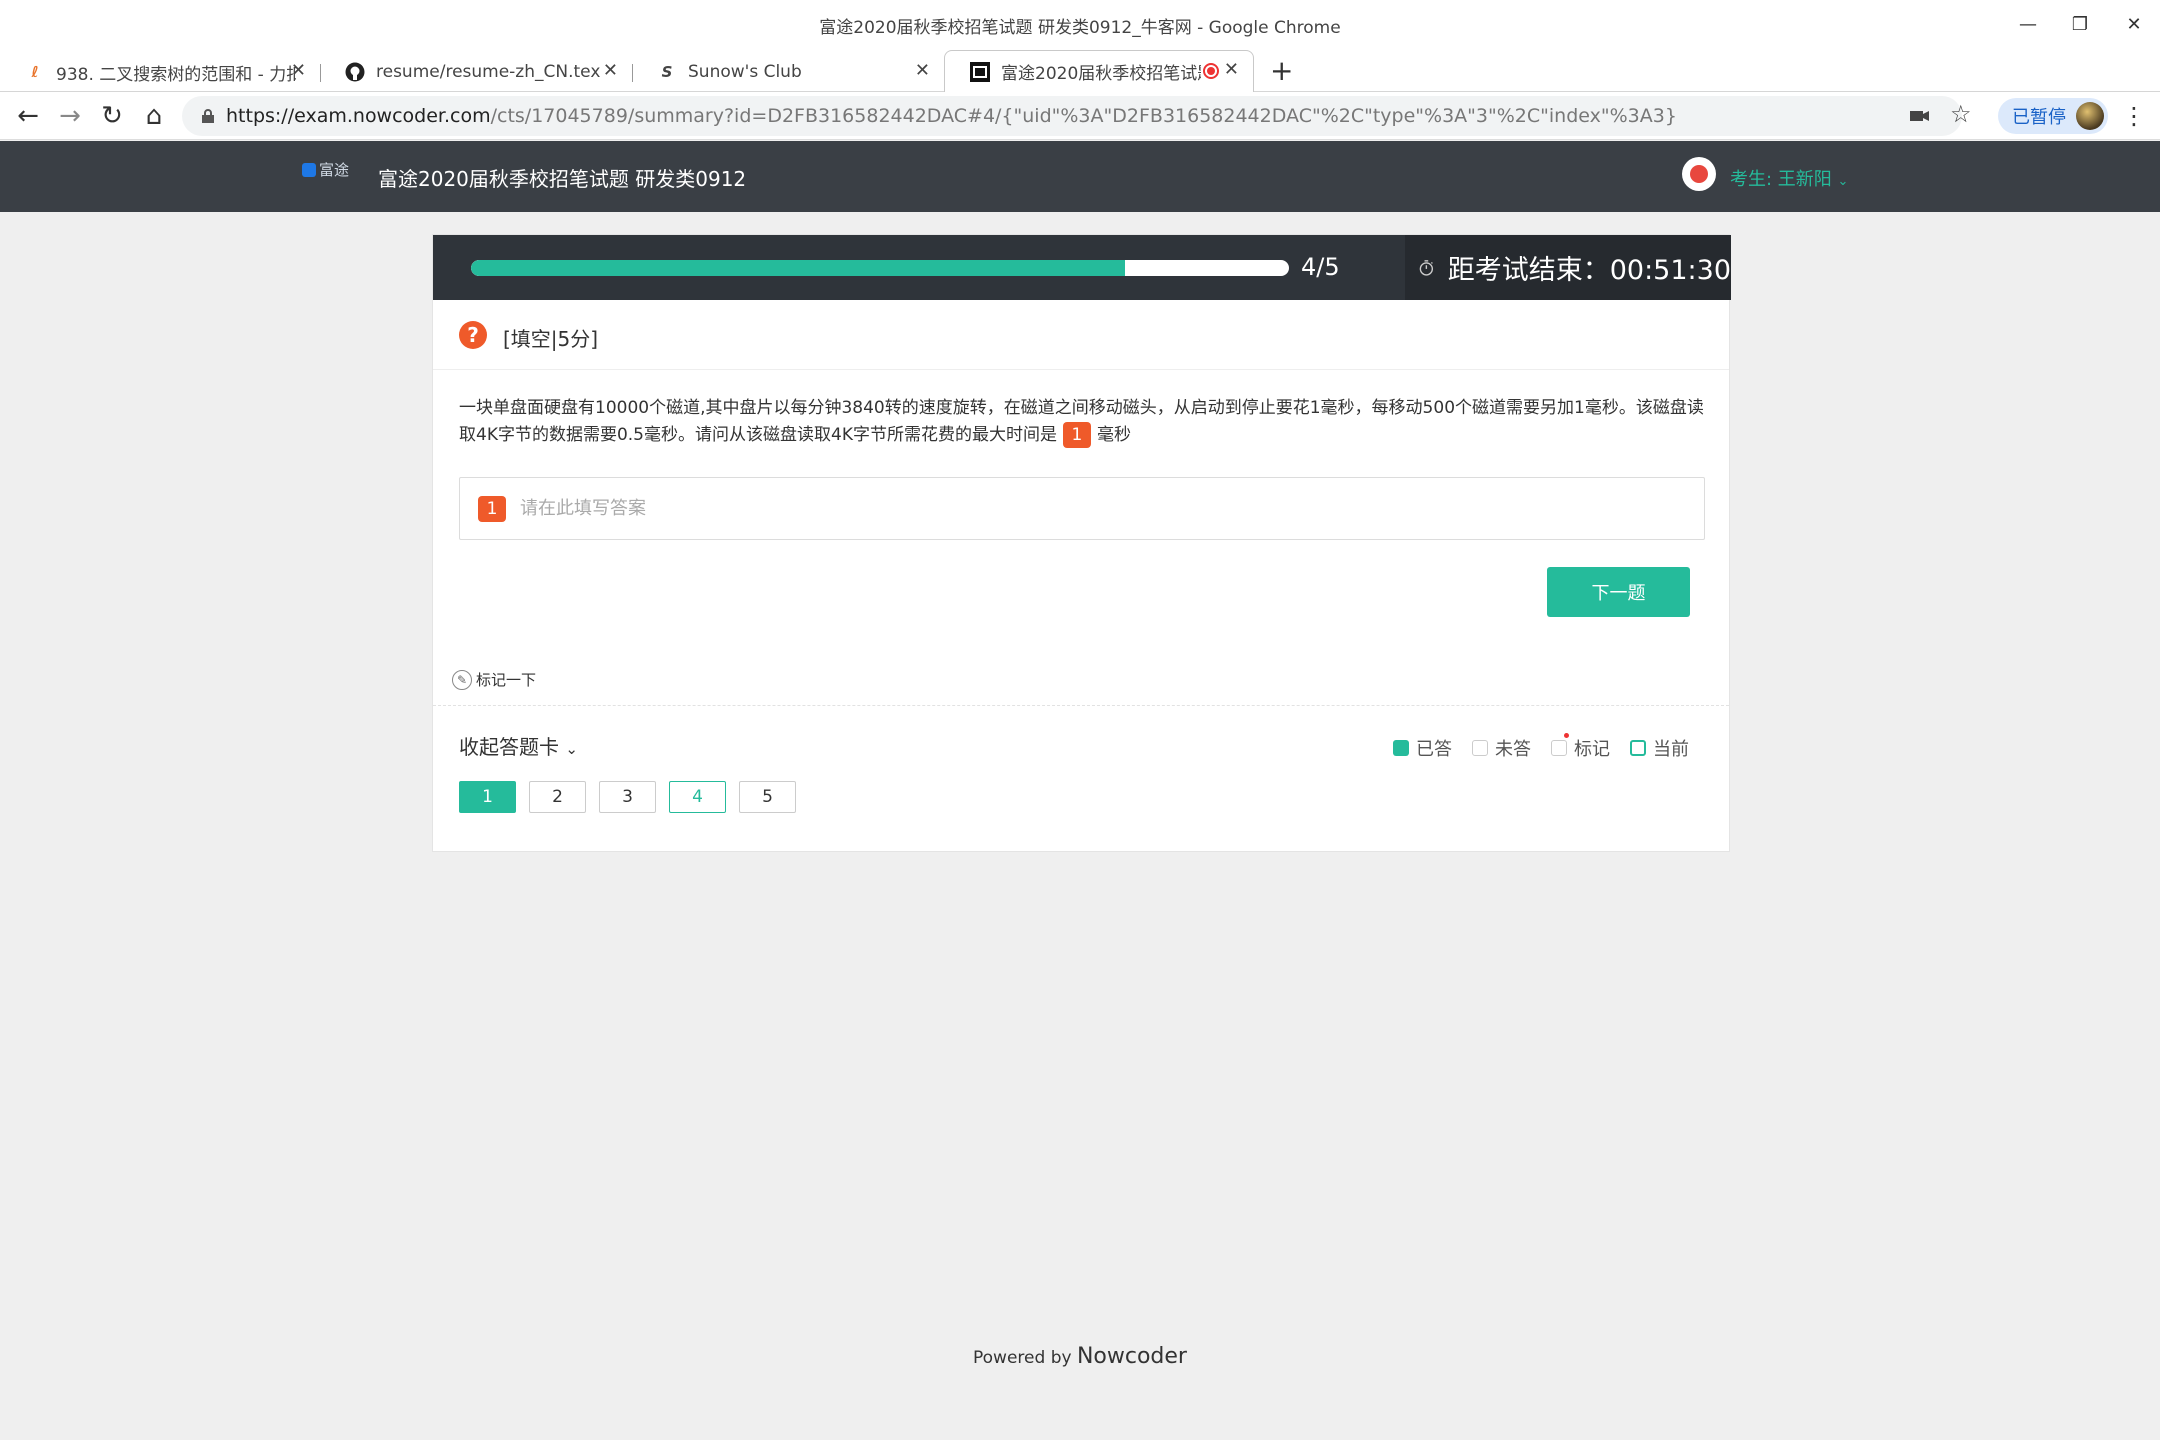  I want to click on lock-icon, so click(208, 116).